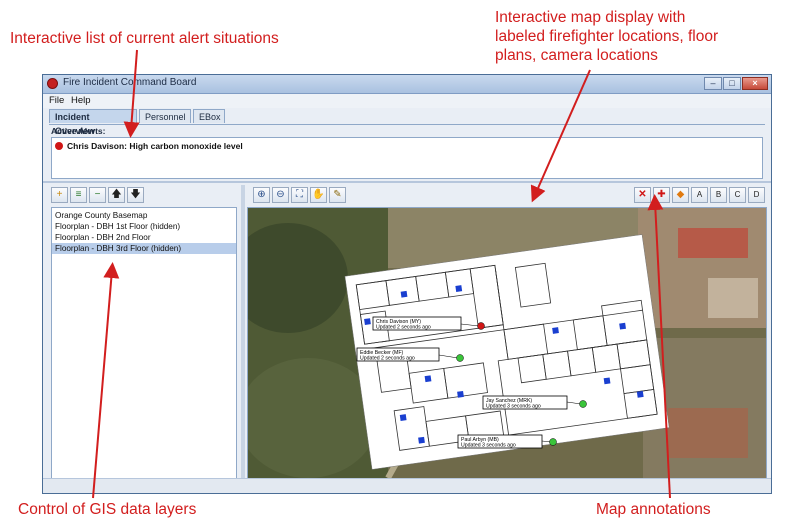 Image resolution: width=798 pixels, height=527 pixels. What do you see at coordinates (337, 195) in the screenshot?
I see `edit-icon: ✎` at bounding box center [337, 195].